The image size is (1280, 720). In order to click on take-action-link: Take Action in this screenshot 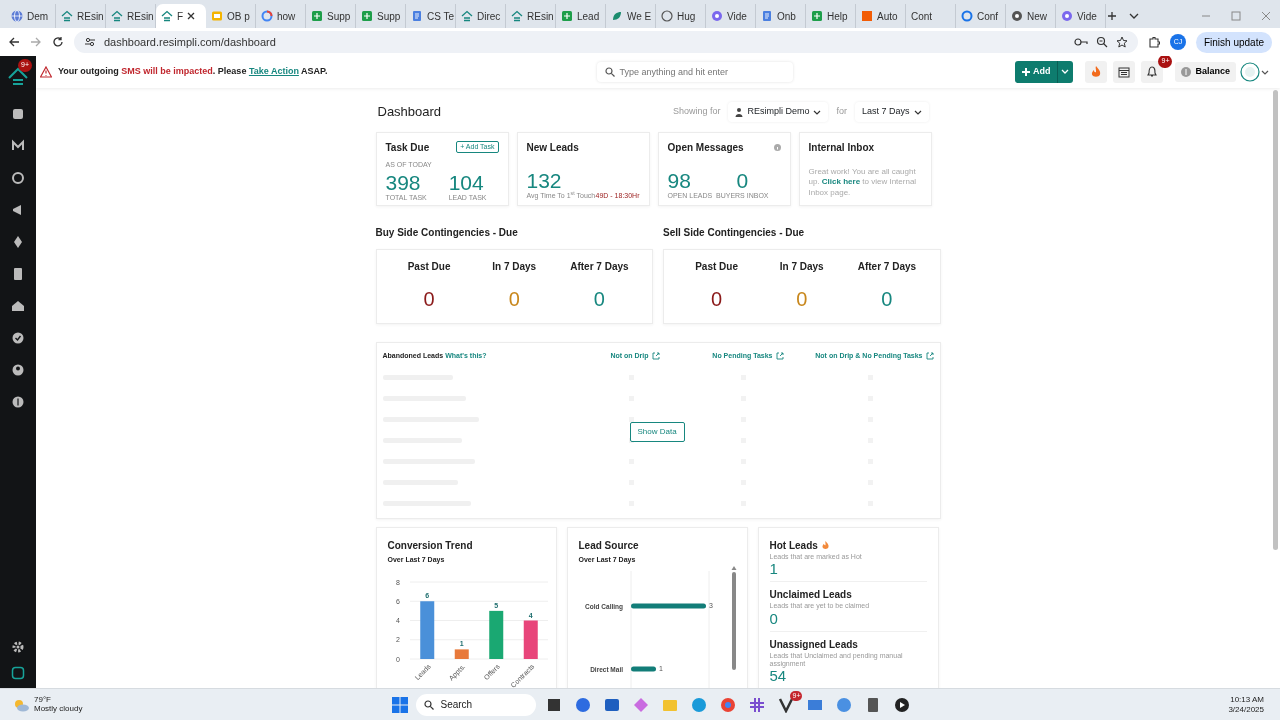, I will do `click(273, 71)`.